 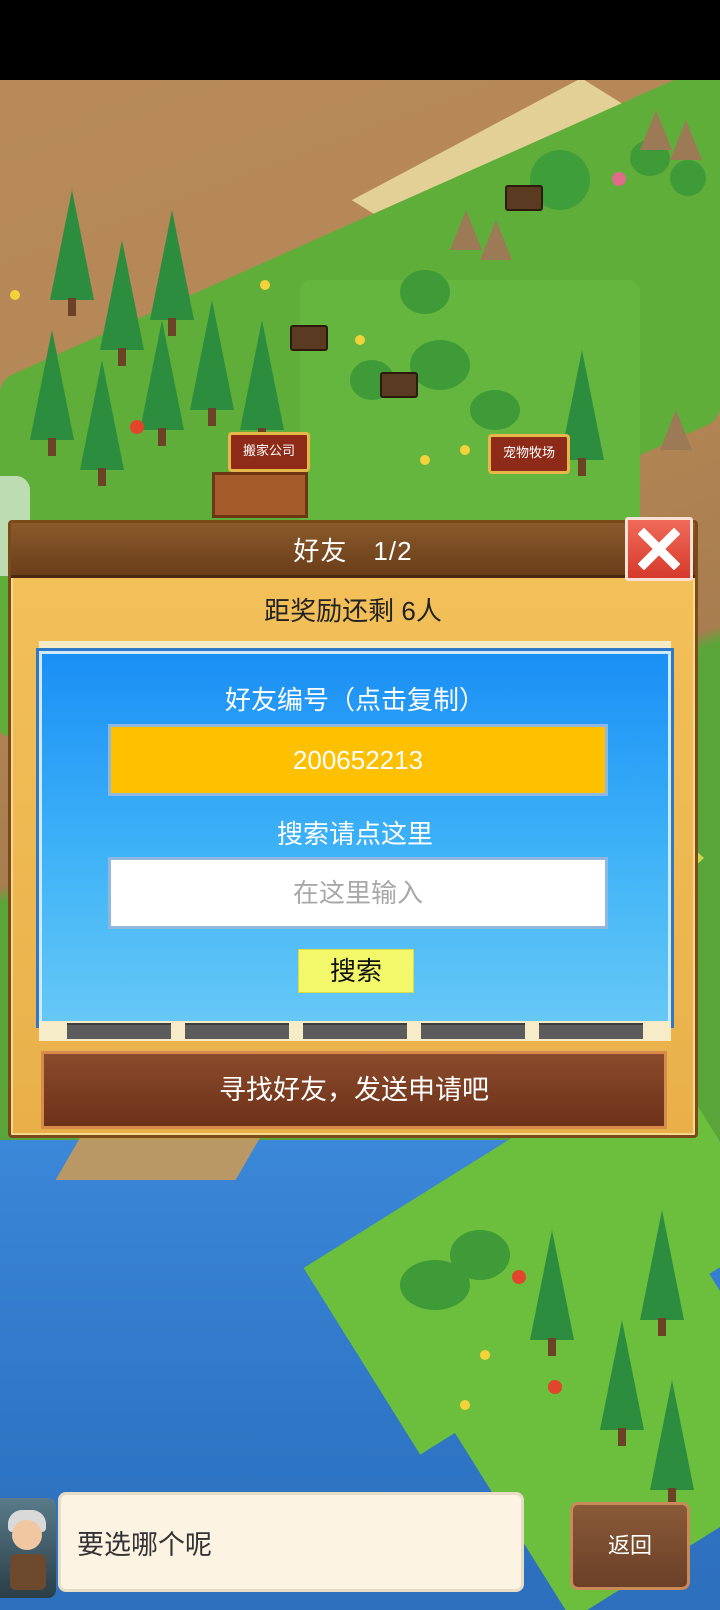 What do you see at coordinates (291, 1542) in the screenshot?
I see `speech-bubble: 要选哪个呢` at bounding box center [291, 1542].